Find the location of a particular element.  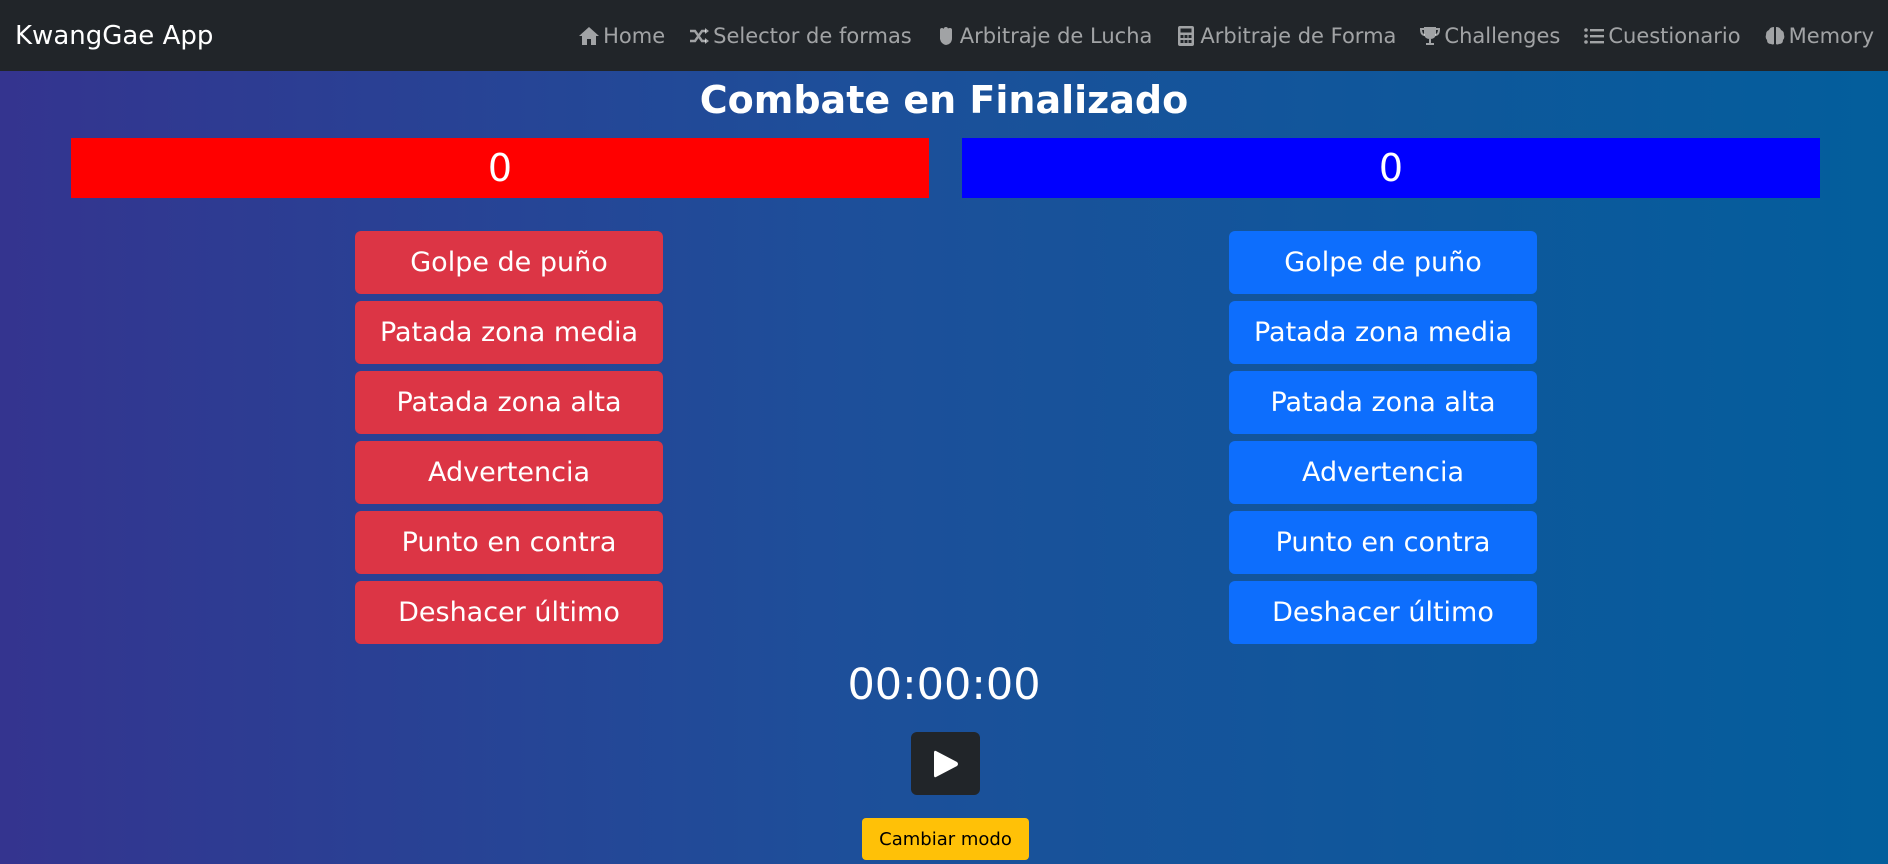

nav-item-selector-de-formas: Selector de formas is located at coordinates (799, 36).